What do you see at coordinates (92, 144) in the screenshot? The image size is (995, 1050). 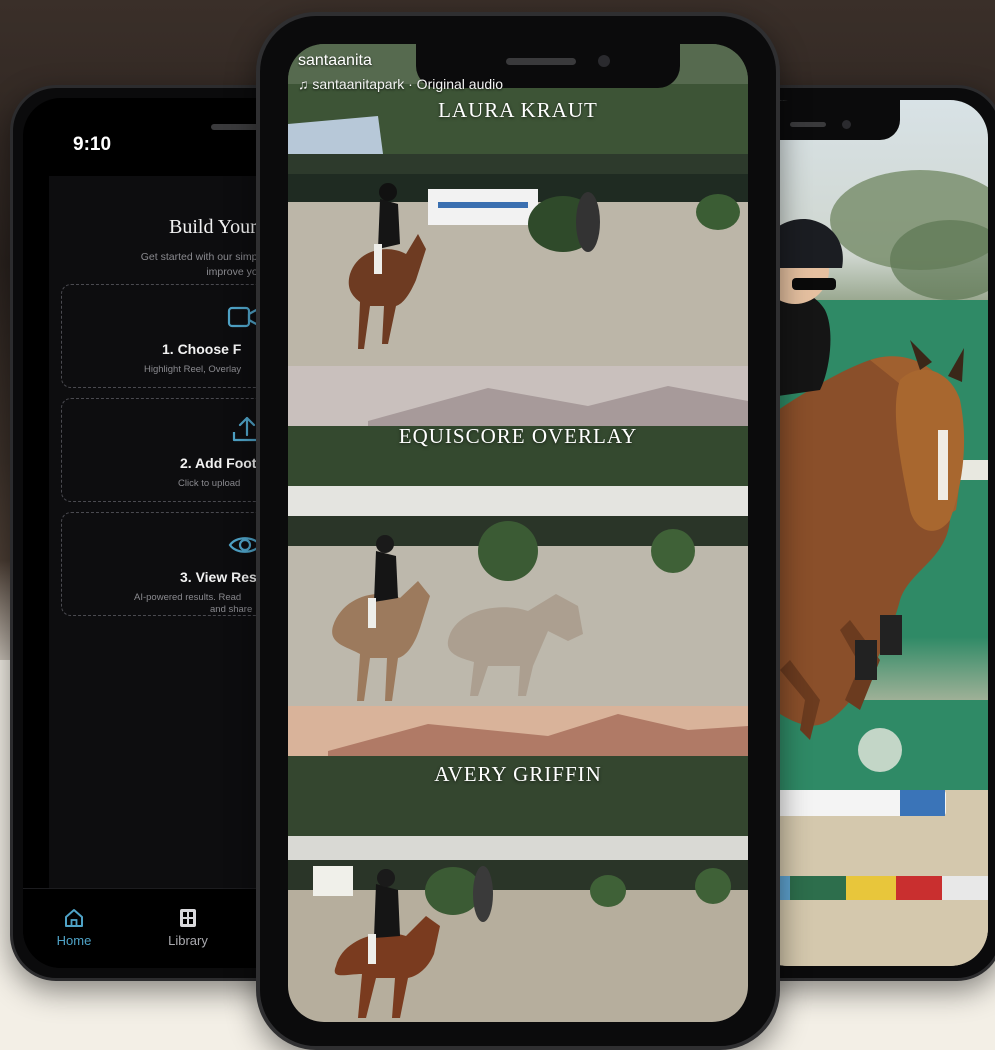 I see `status-time: 9:10` at bounding box center [92, 144].